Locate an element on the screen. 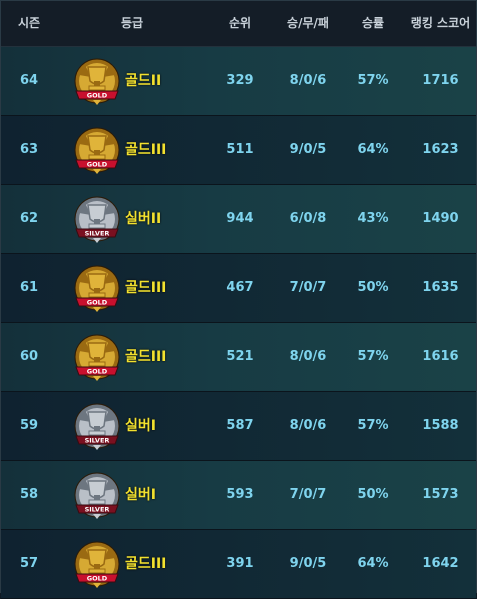  ranking-score-cell: 1716 is located at coordinates (440, 80).